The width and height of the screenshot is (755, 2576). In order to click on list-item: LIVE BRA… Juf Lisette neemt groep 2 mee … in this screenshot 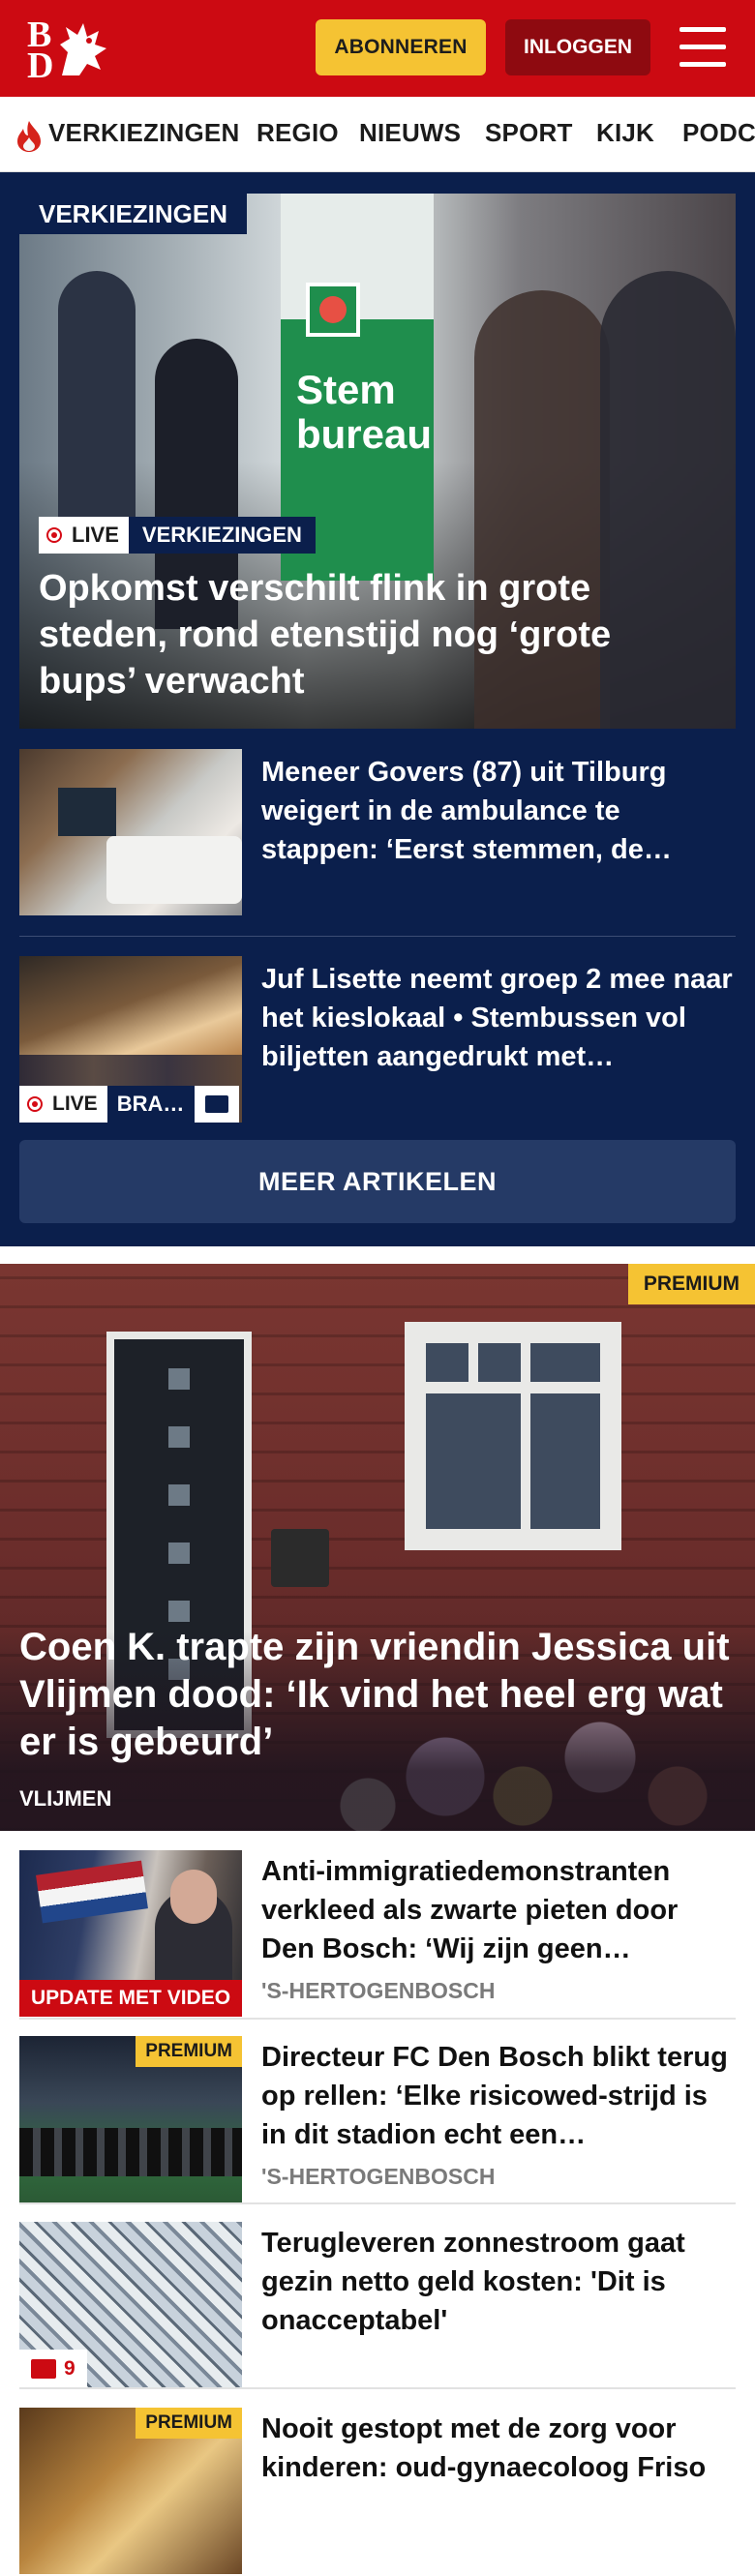, I will do `click(377, 1039)`.